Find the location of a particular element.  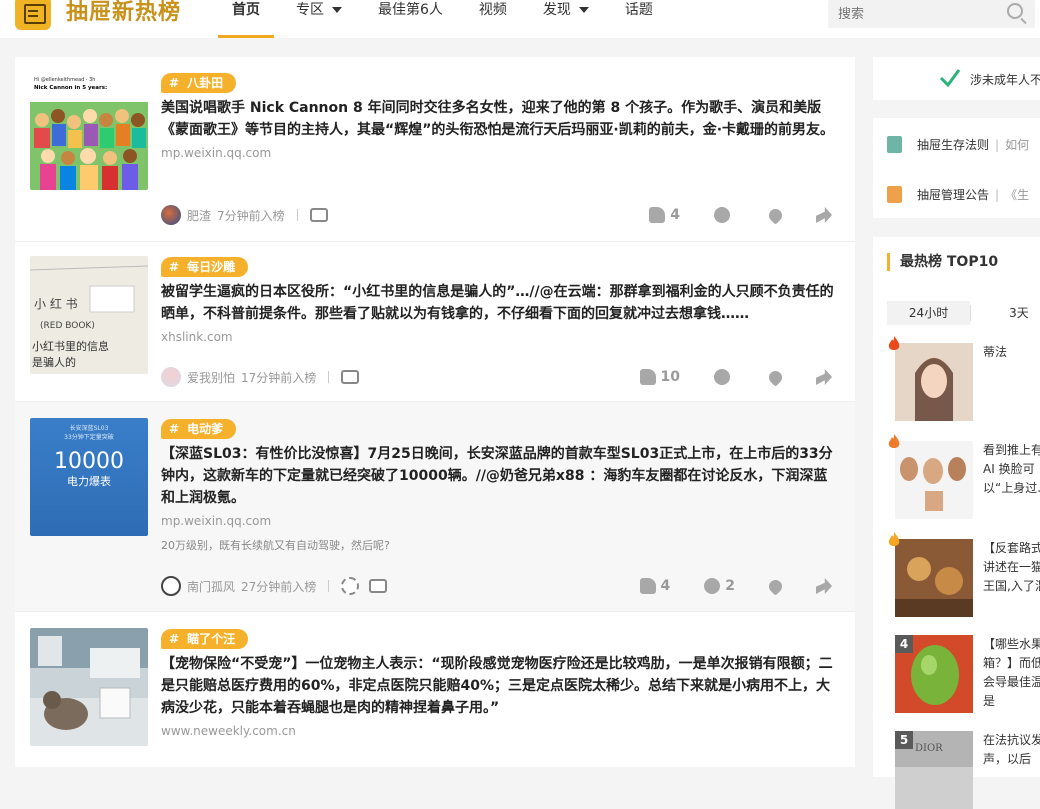

post-time: 27分钟前入榜 is located at coordinates (279, 586).